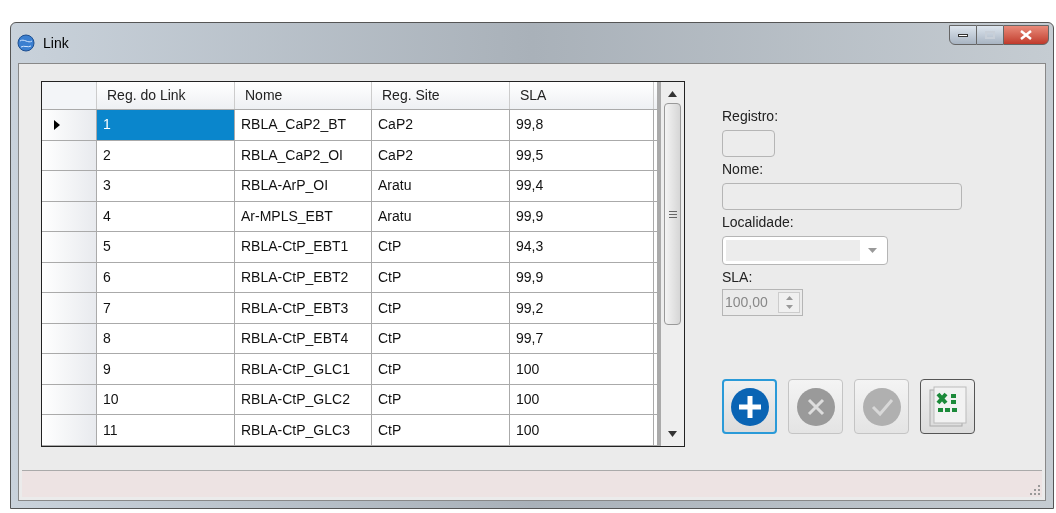 This screenshot has width=1056, height=513. Describe the element at coordinates (582, 124) in the screenshot. I see `table-cell: 99,8` at that location.